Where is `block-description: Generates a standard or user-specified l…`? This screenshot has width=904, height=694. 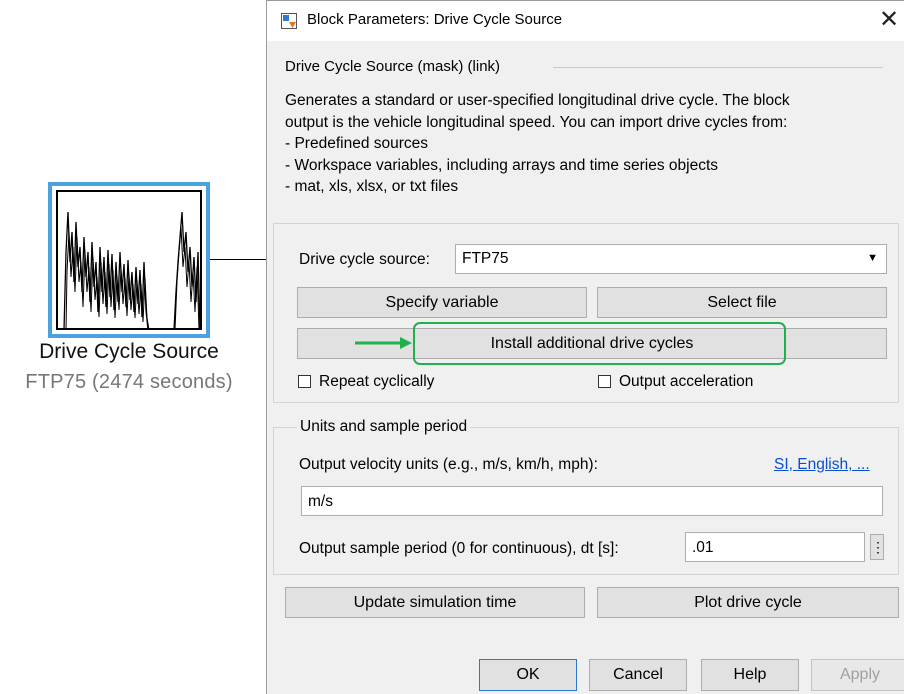 block-description: Generates a standard or user-specified l… is located at coordinates (590, 144).